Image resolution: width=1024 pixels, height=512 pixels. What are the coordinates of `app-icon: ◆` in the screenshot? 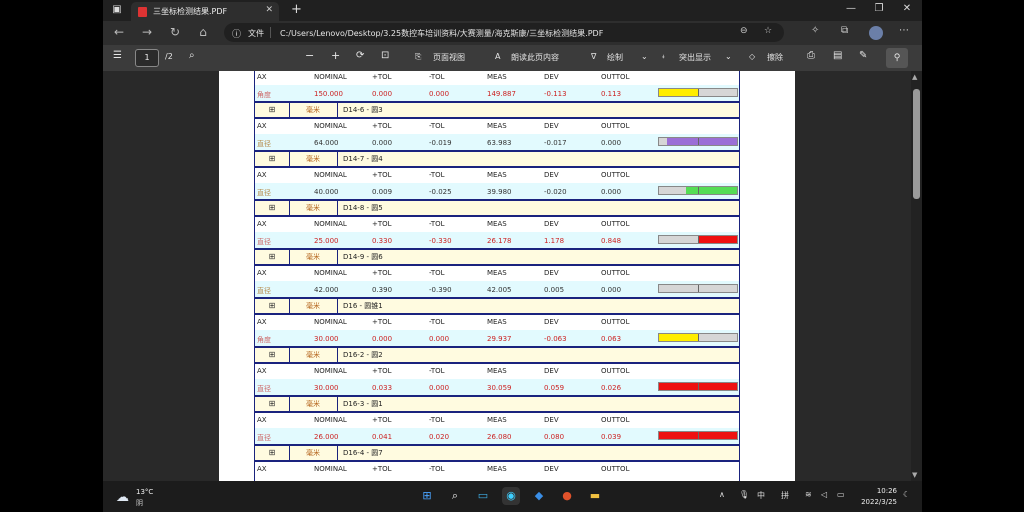 It's located at (539, 496).